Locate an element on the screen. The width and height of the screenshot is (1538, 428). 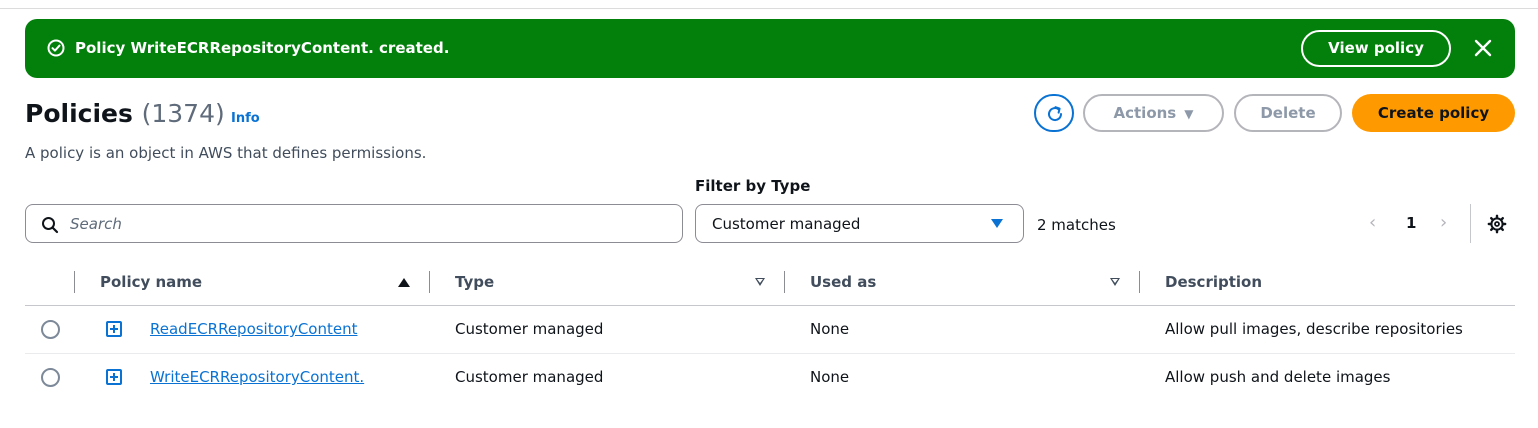
close-icon is located at coordinates (1483, 48).